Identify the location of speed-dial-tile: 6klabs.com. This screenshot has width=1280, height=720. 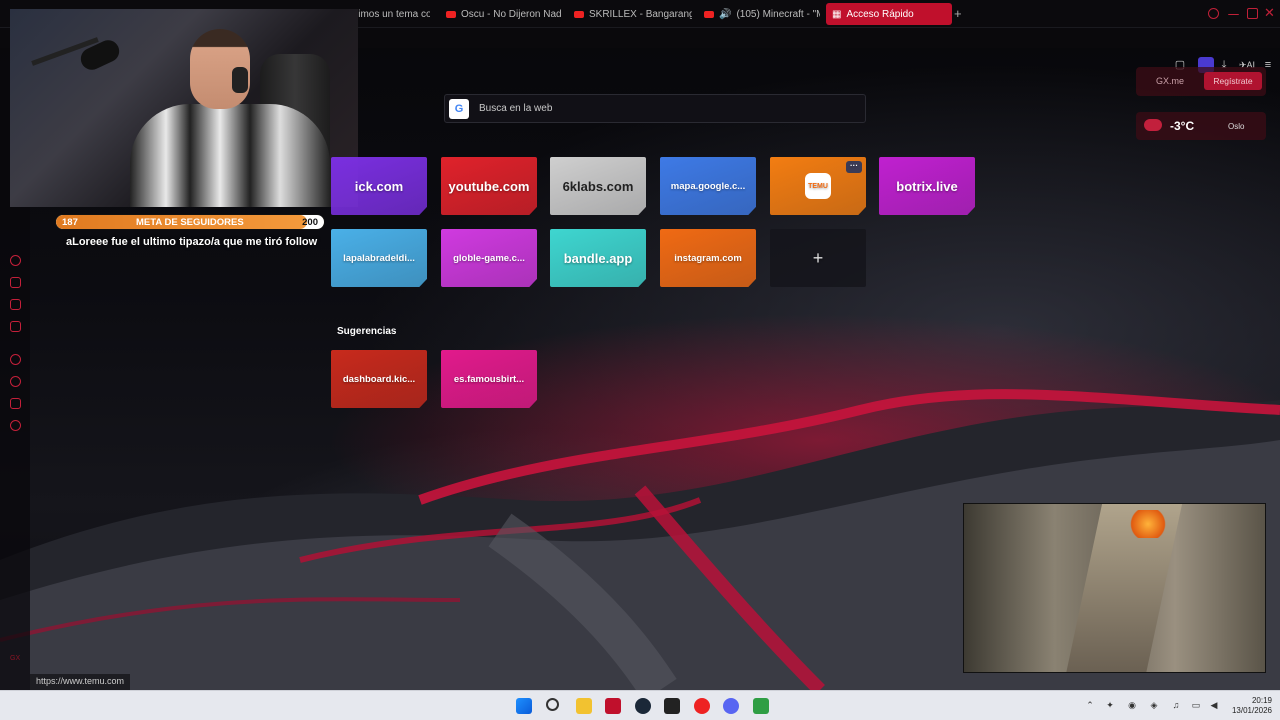
(598, 186).